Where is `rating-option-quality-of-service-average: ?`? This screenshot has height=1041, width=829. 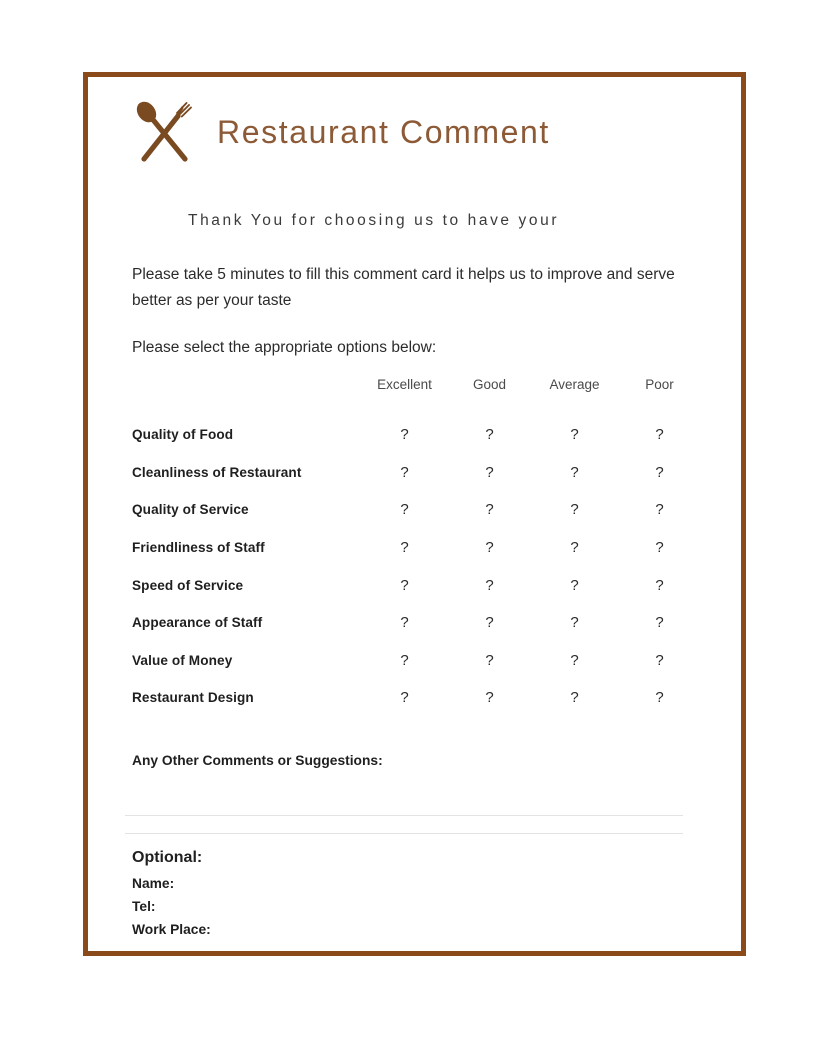
rating-option-quality-of-service-average: ? is located at coordinates (574, 510).